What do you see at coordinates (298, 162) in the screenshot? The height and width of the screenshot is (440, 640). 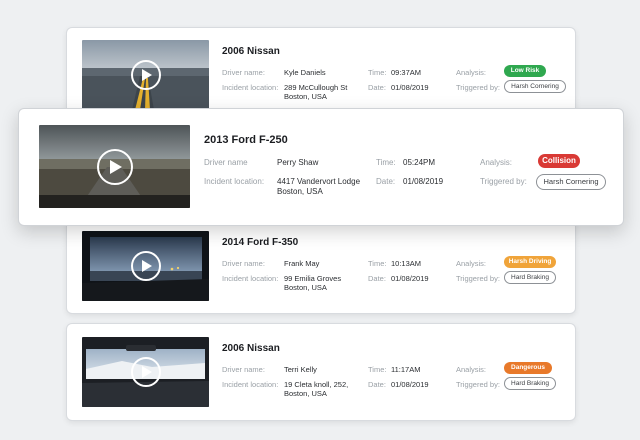 I see `driver-value: Perry Shaw` at bounding box center [298, 162].